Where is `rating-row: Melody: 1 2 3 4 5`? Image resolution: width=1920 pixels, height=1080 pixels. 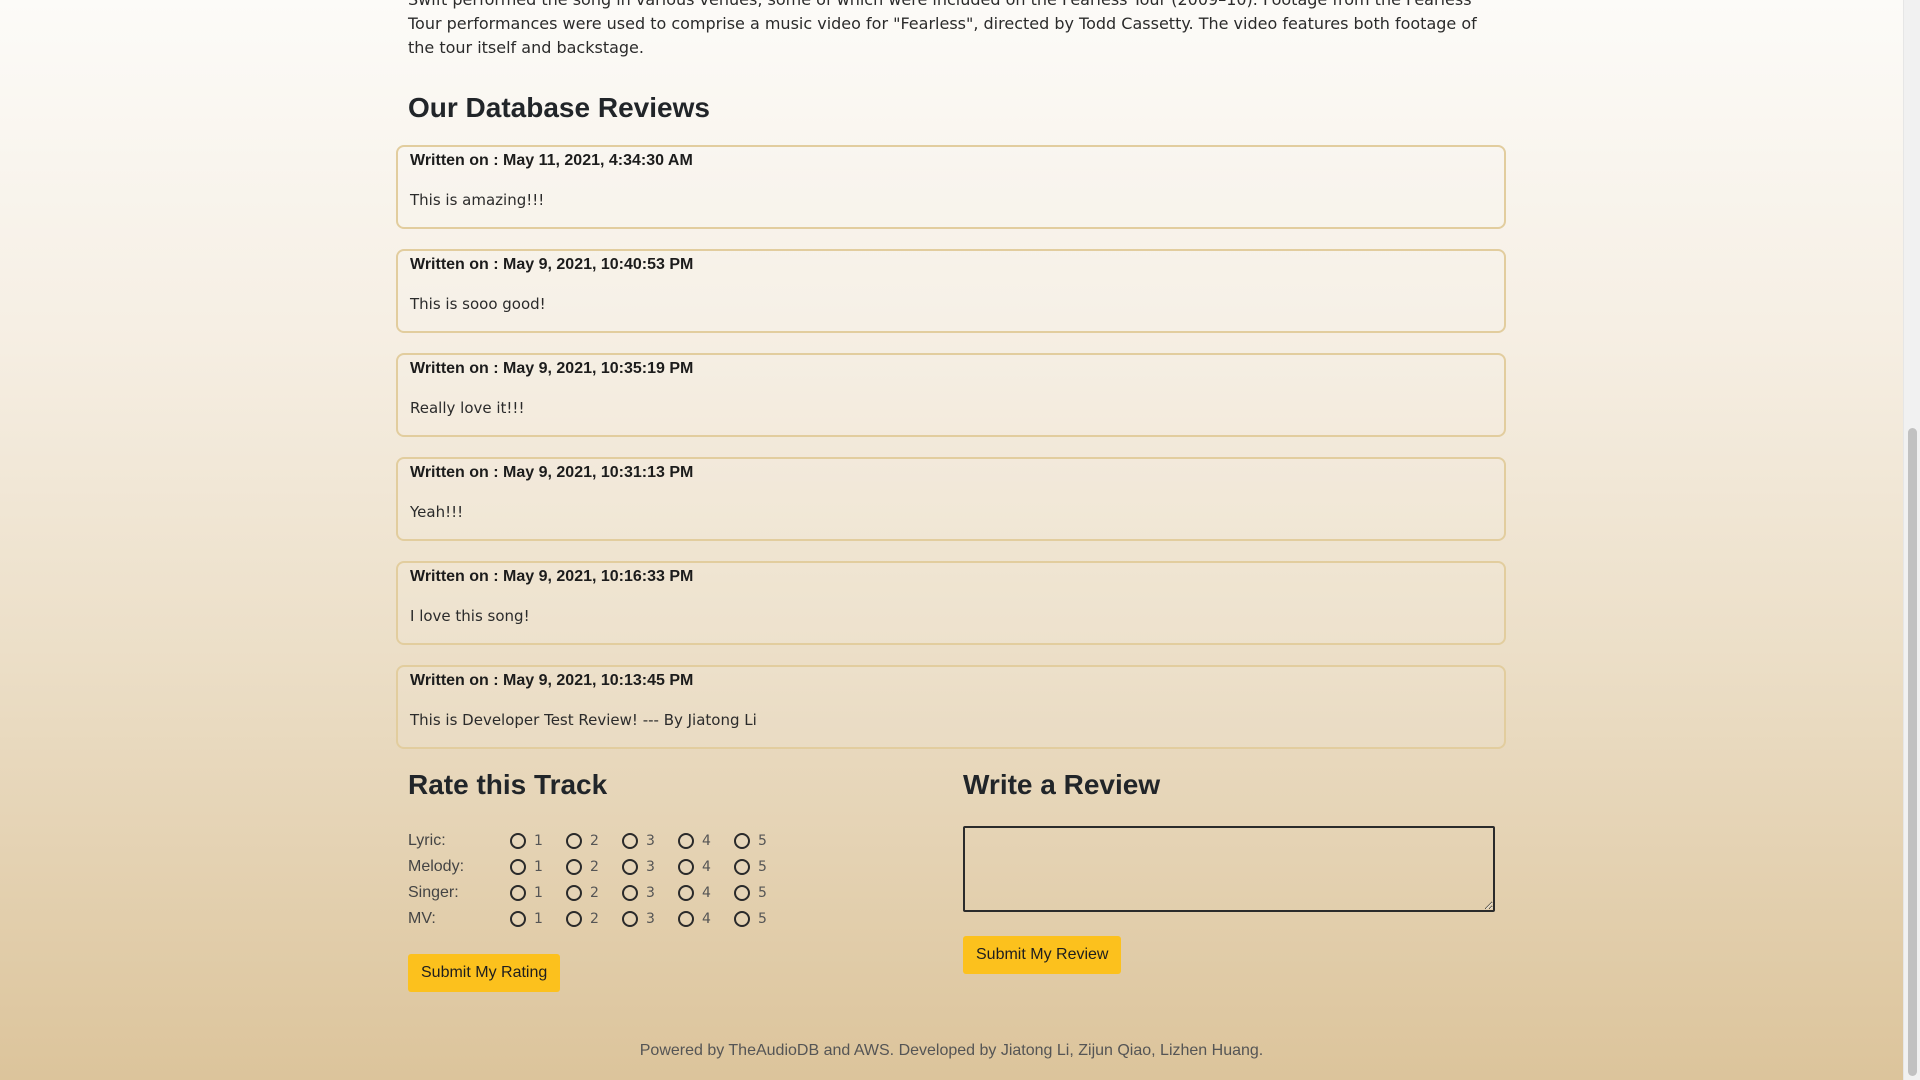
rating-row: Melody: 1 2 3 4 5 is located at coordinates (599, 867).